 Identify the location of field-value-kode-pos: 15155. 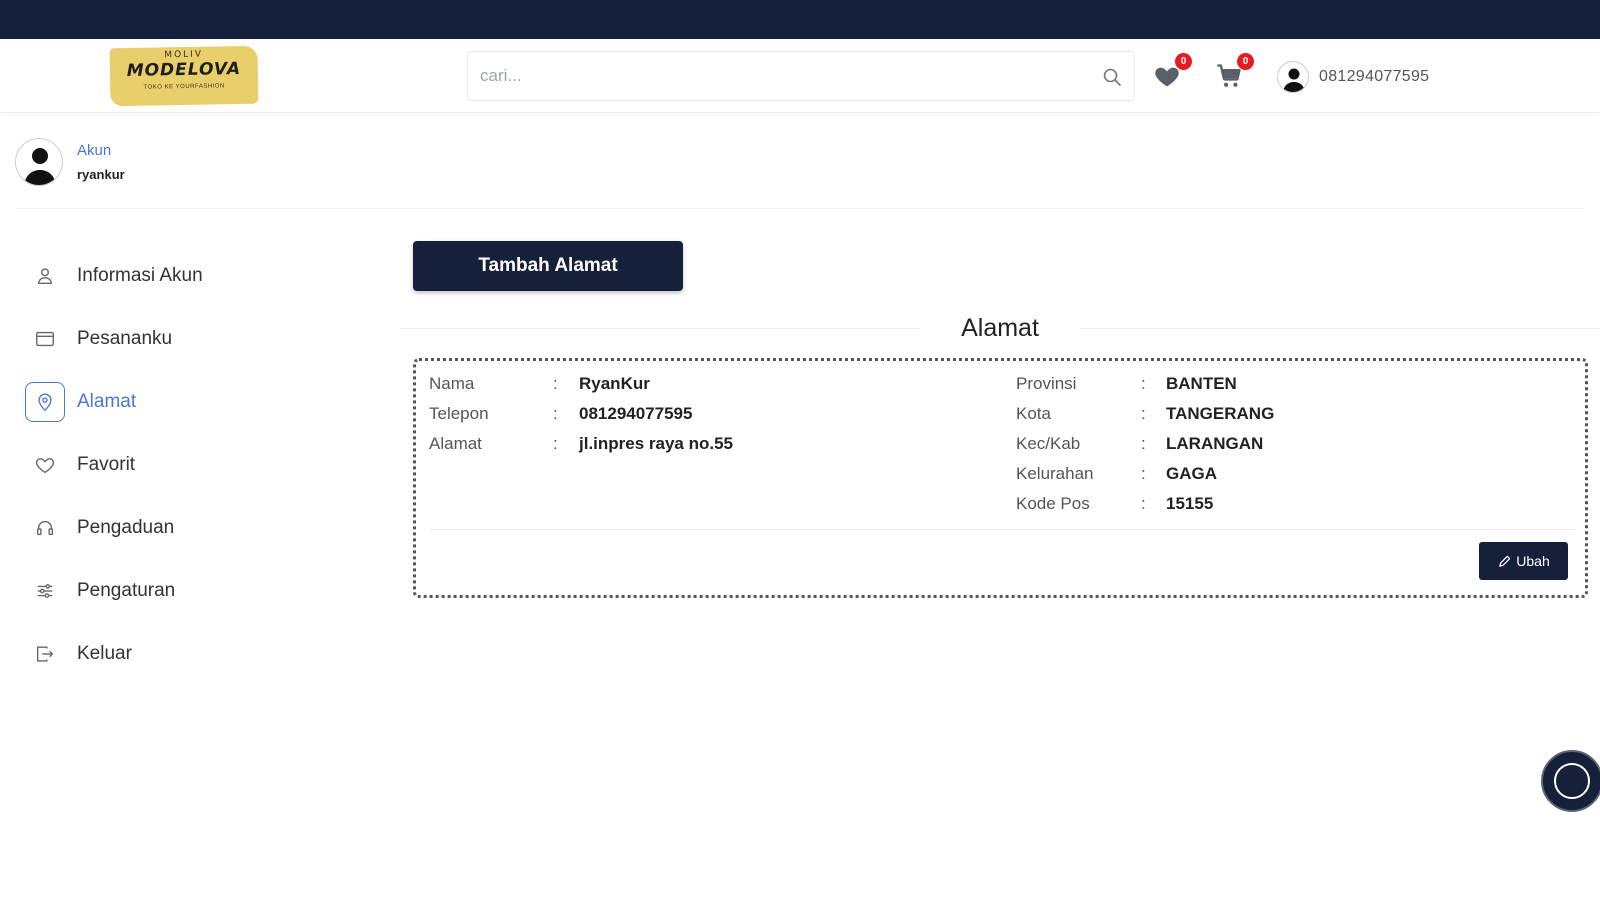
(1190, 503).